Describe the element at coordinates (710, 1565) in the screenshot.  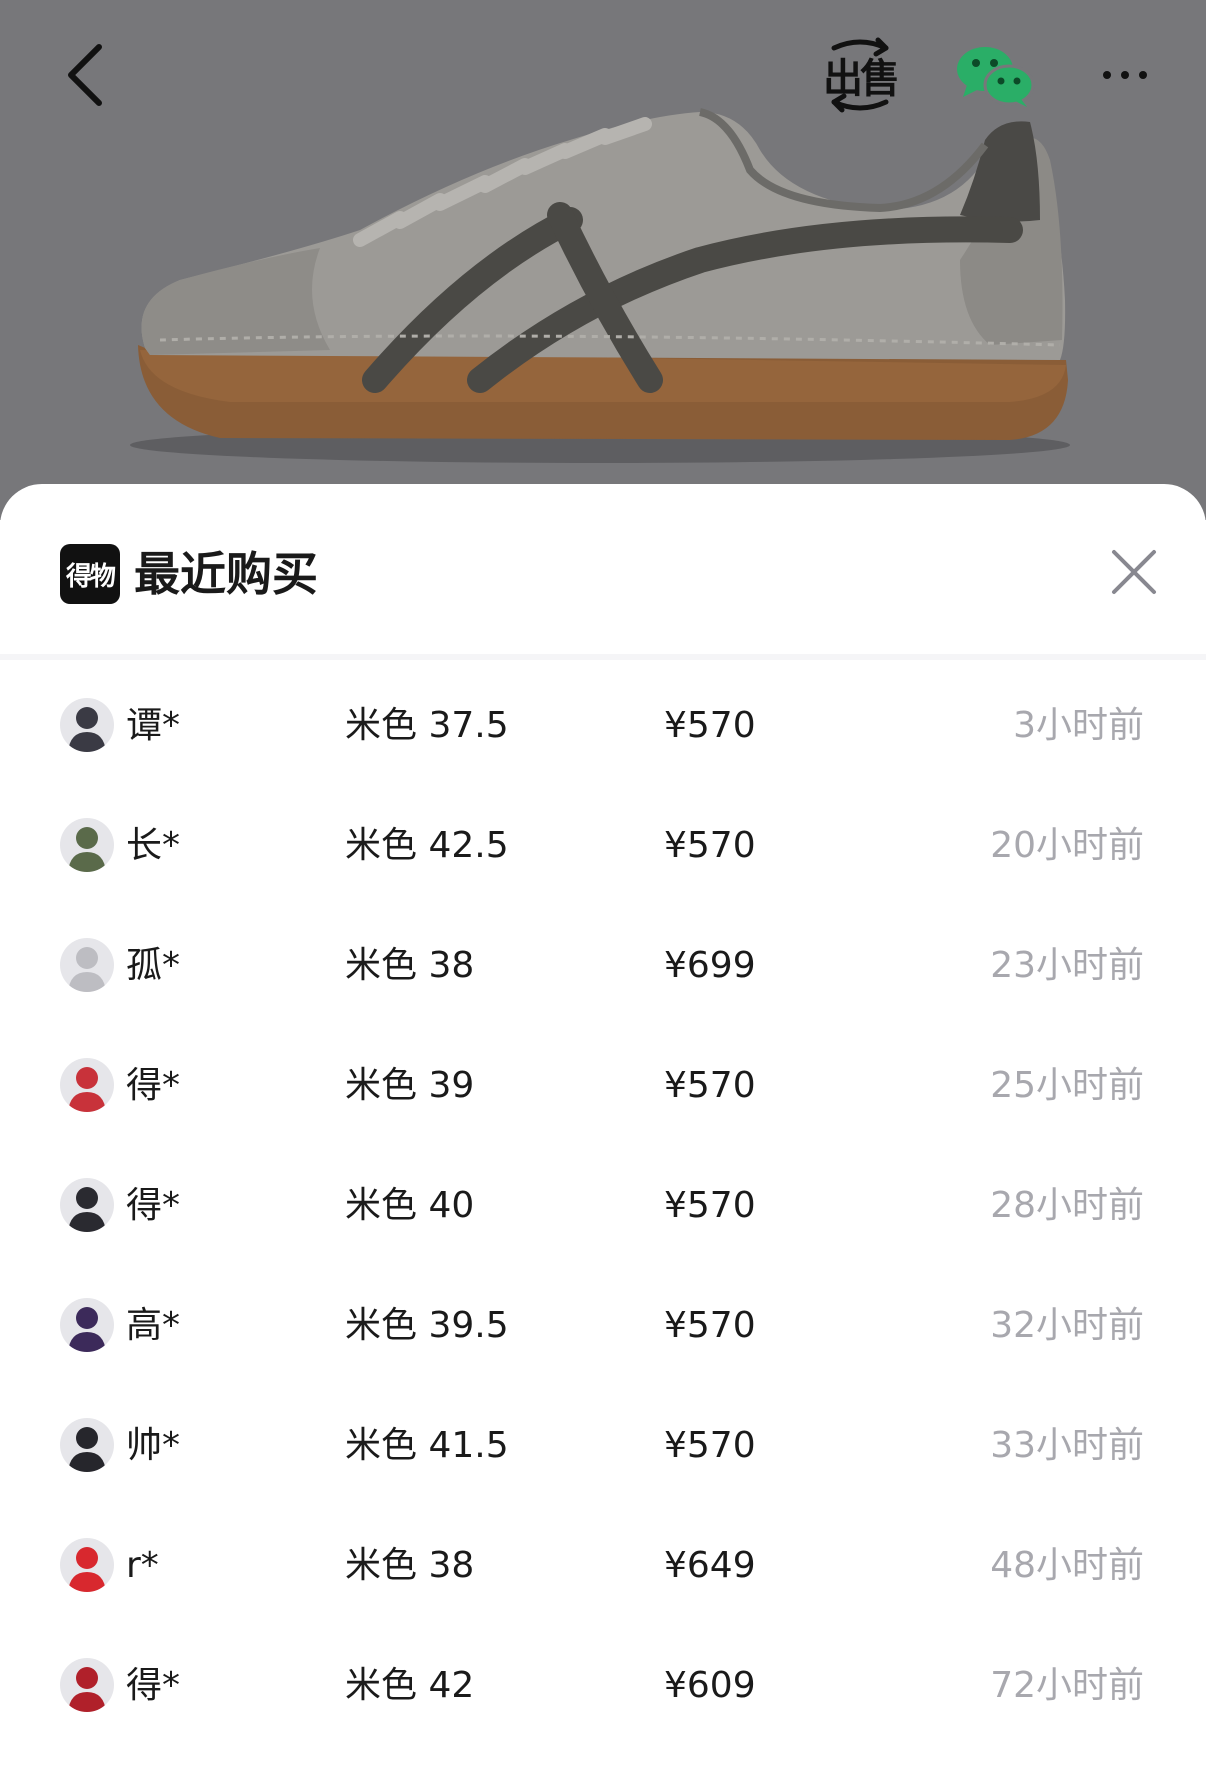
I see `item-price: ¥649` at that location.